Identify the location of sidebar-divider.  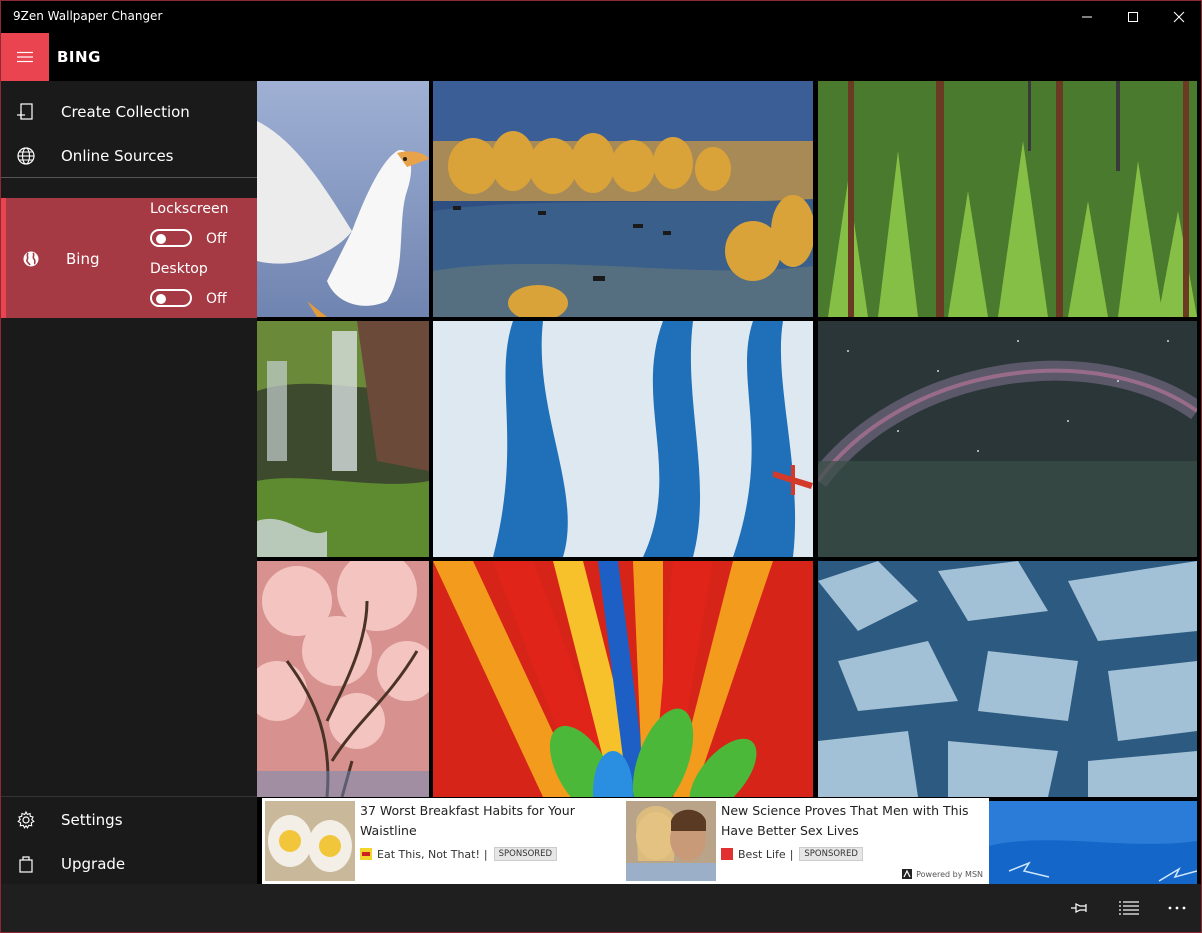
(129, 177).